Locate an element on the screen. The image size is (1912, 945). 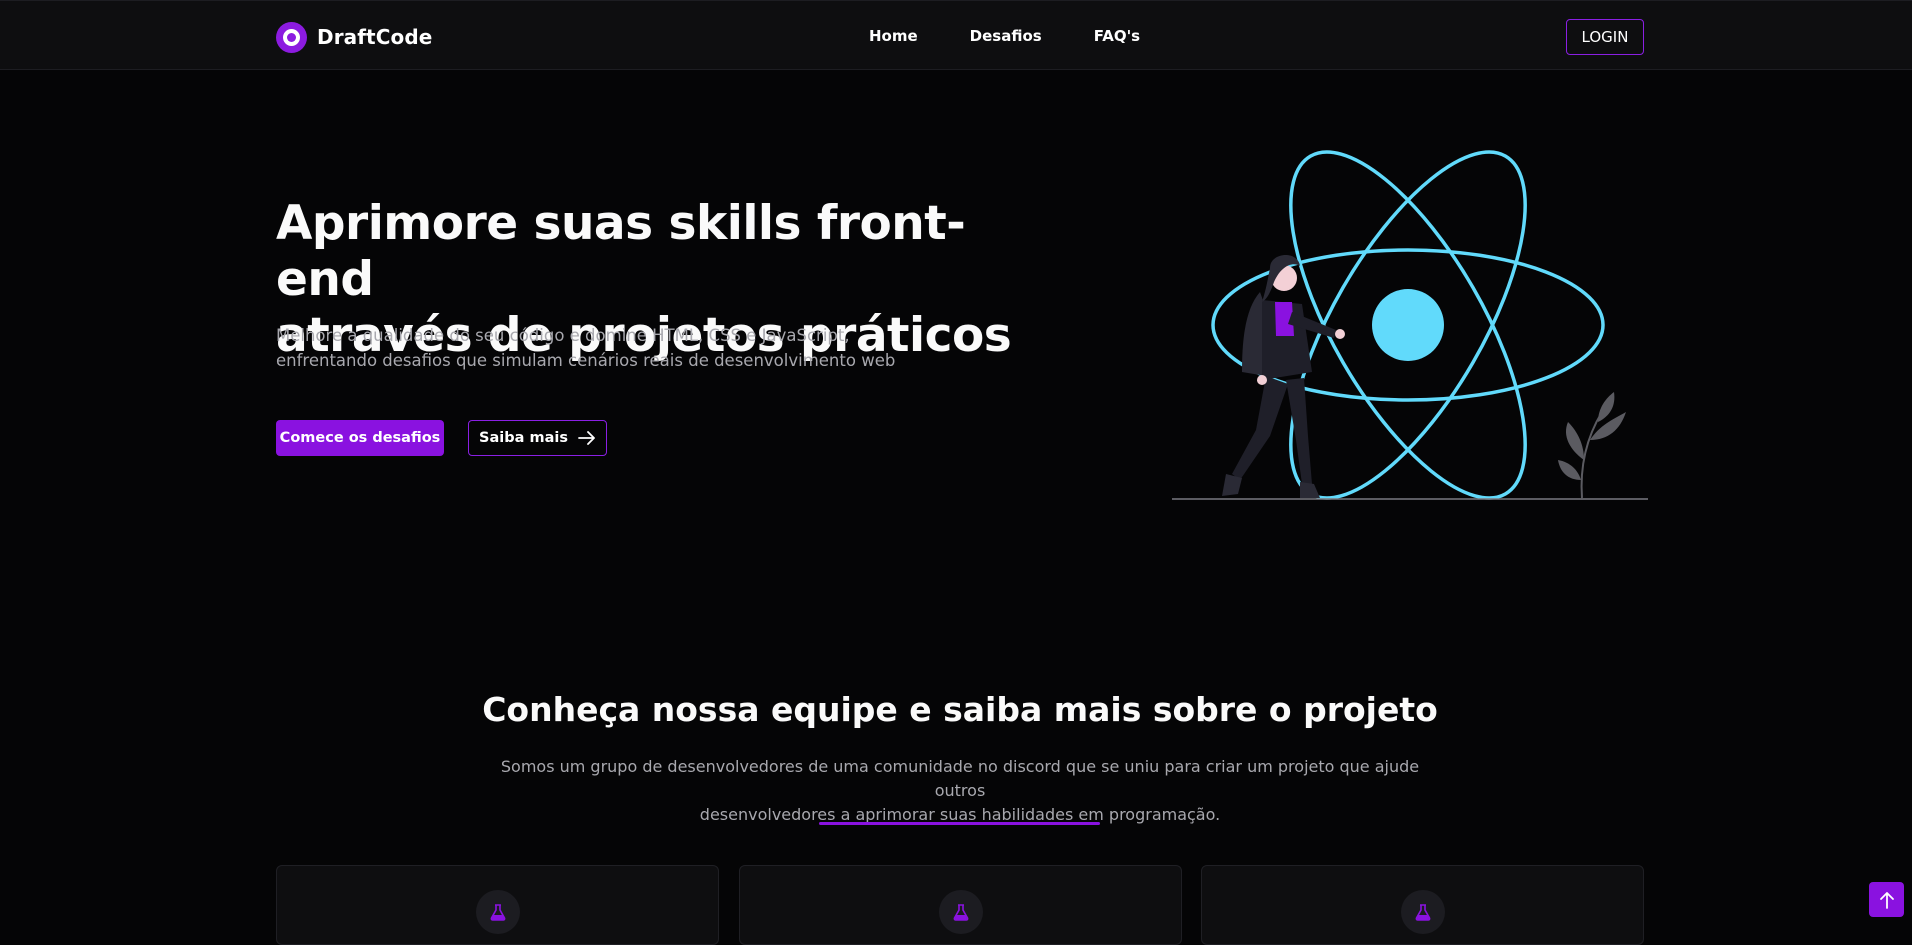
start-challenges-button: Comece os desafios is located at coordinates (360, 438).